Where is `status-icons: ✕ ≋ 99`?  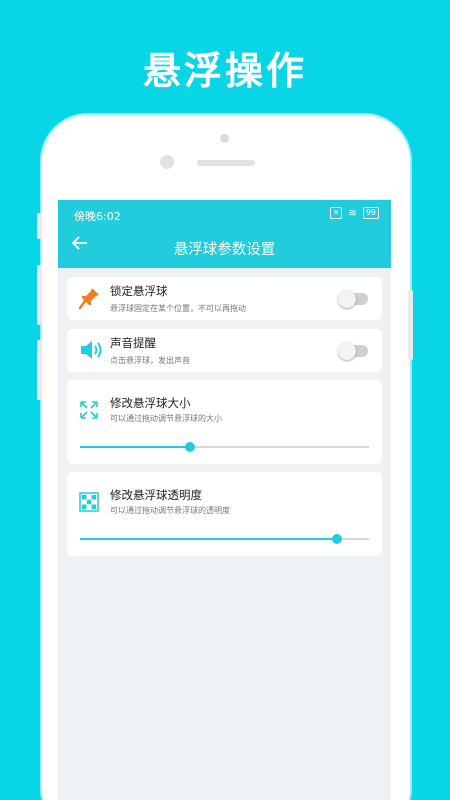
status-icons: ✕ ≋ 99 is located at coordinates (354, 213).